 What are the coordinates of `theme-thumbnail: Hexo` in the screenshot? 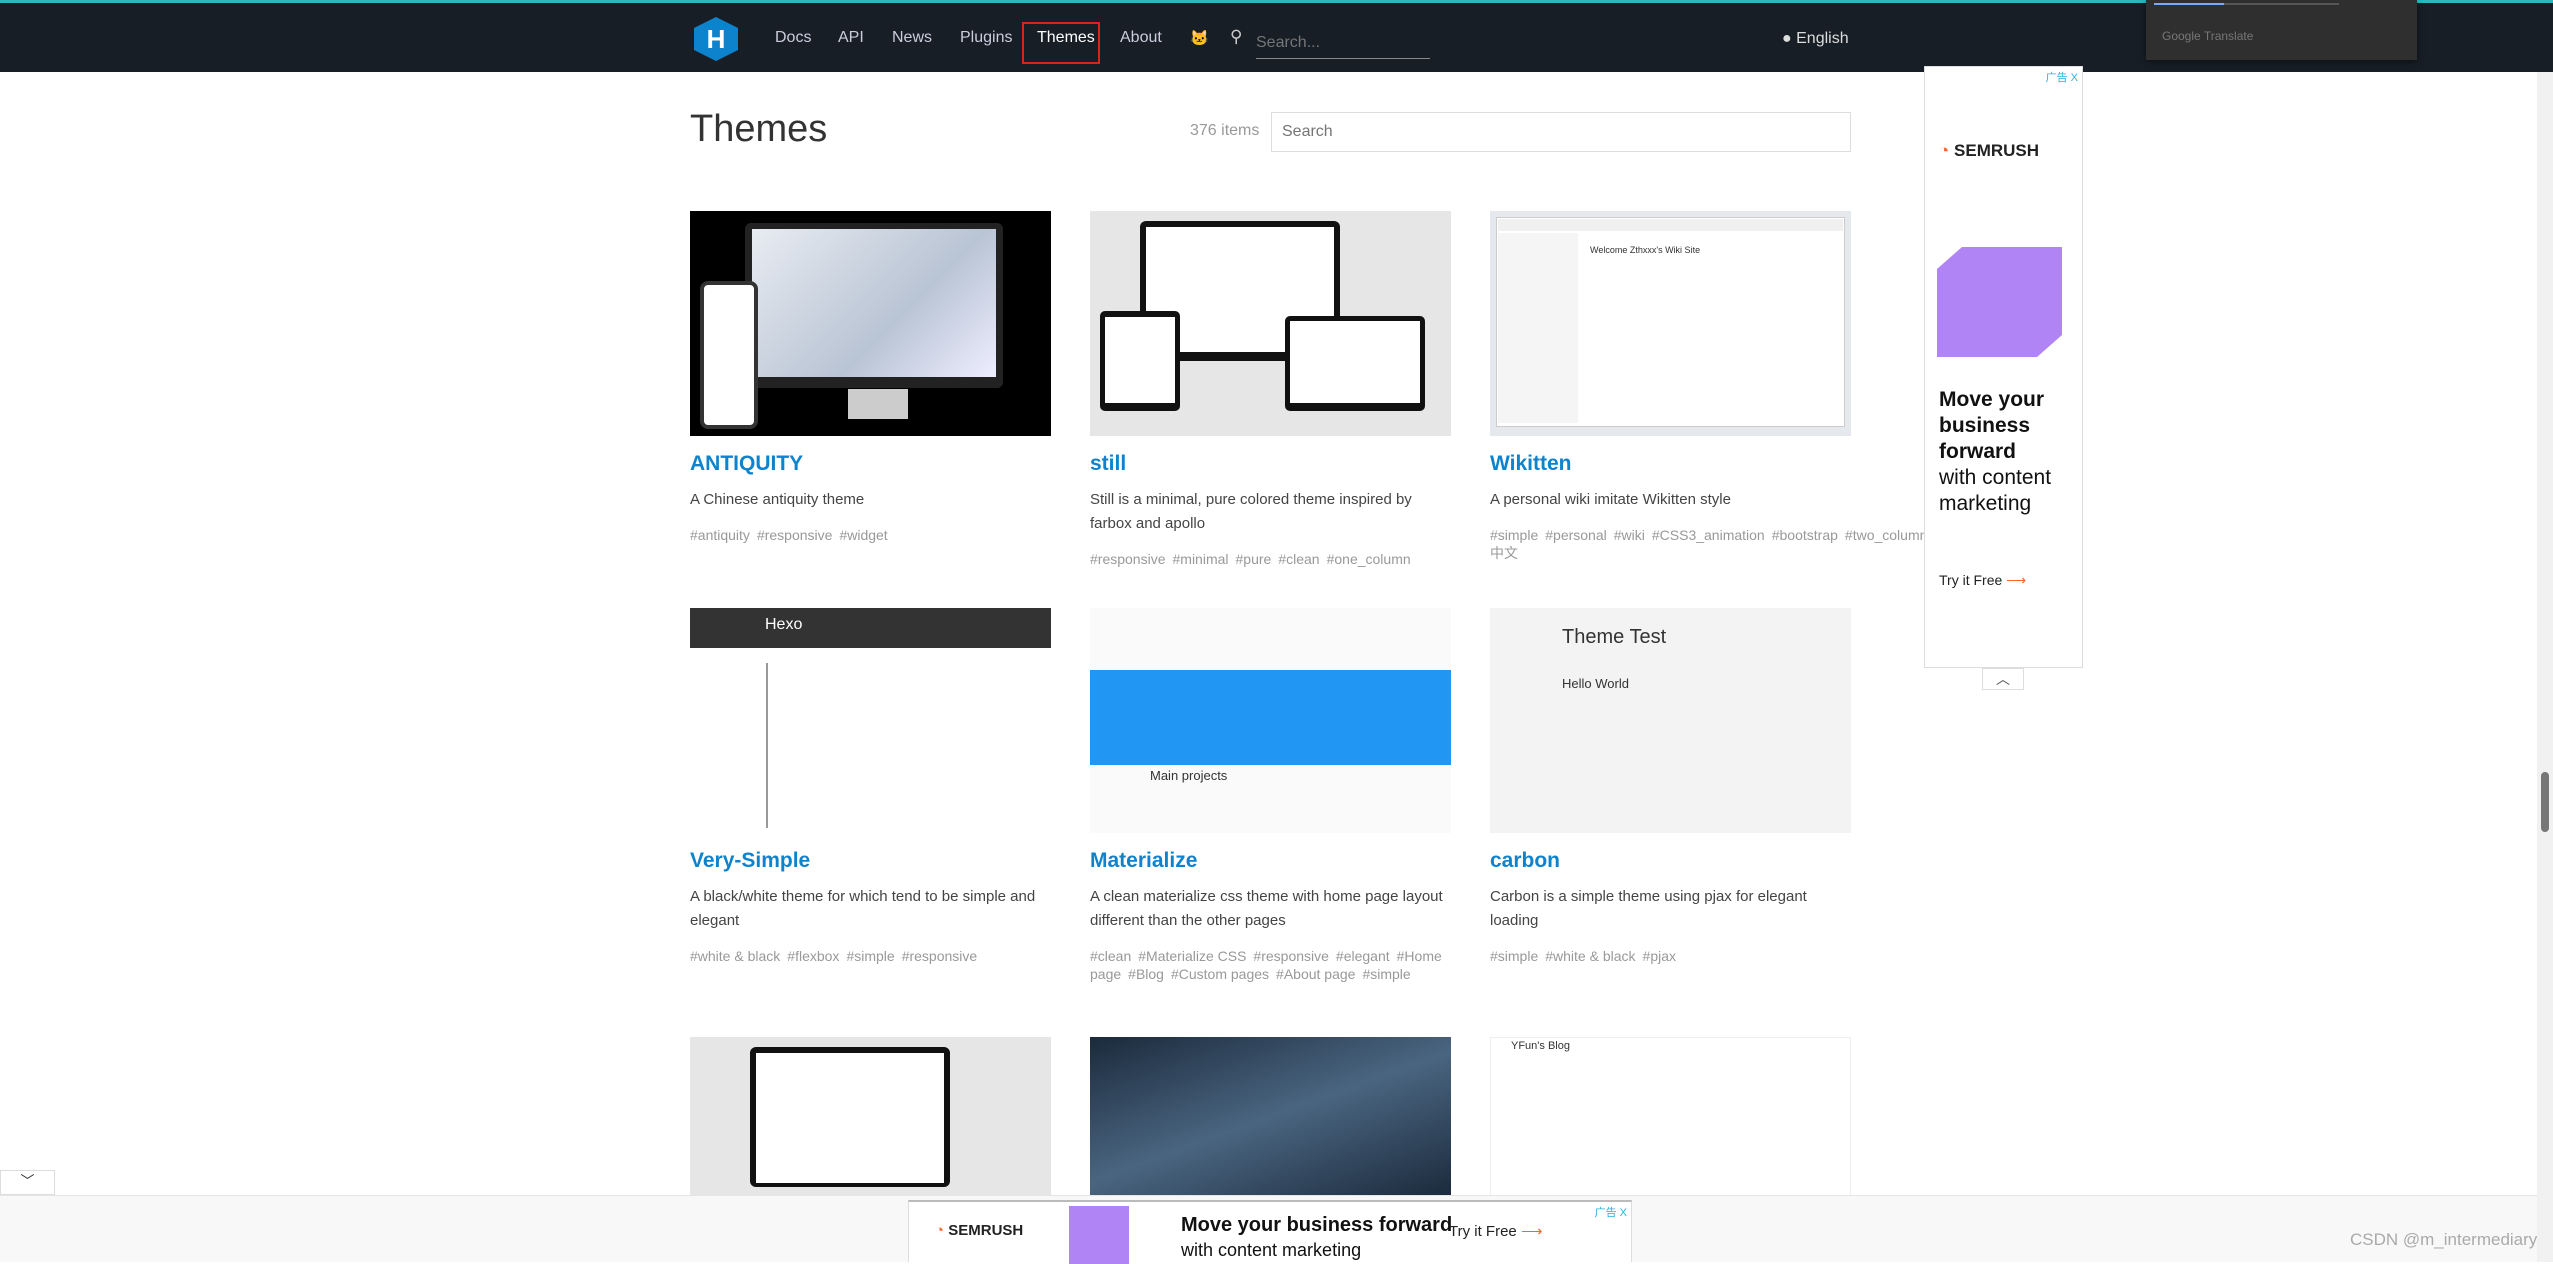 It's located at (870, 720).